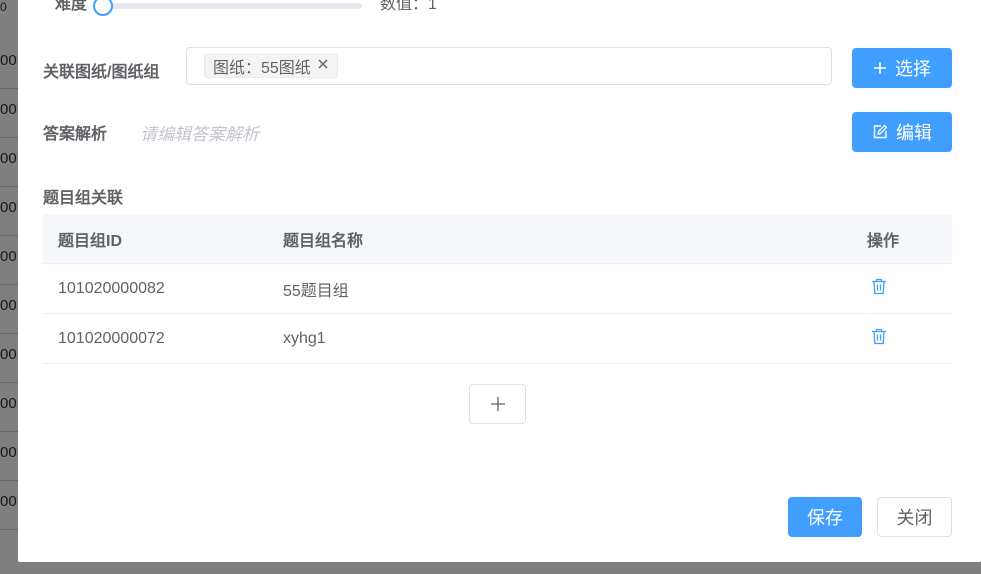 Image resolution: width=981 pixels, height=574 pixels. I want to click on drawing-tag: 图纸：55图纸, so click(271, 66).